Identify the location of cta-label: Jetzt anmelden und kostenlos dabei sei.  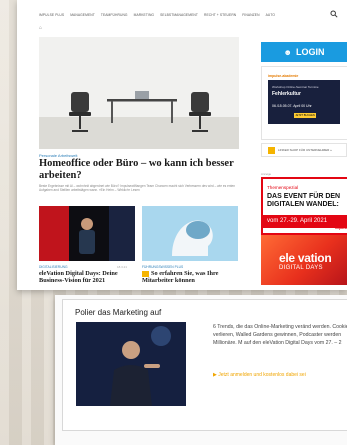
(262, 375).